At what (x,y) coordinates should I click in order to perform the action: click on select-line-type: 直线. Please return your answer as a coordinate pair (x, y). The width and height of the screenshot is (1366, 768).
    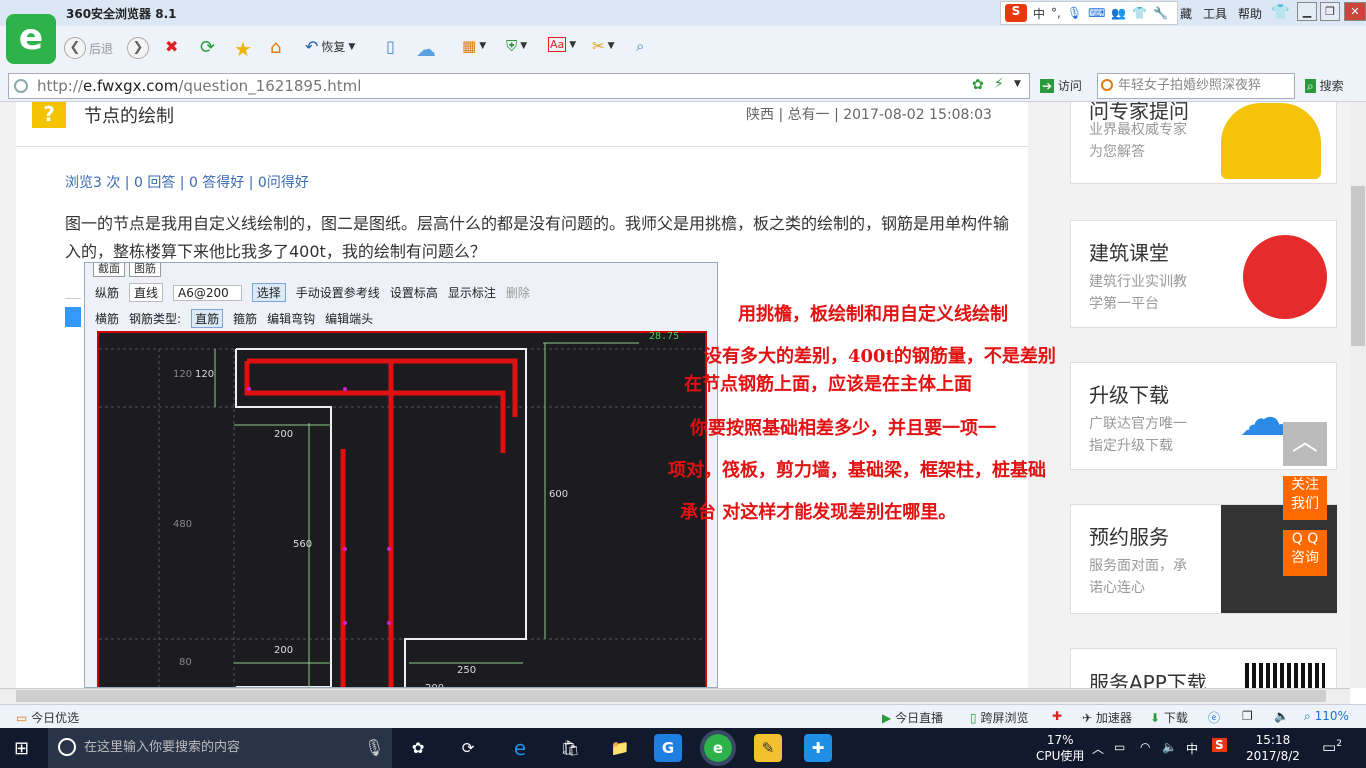
    Looking at the image, I should click on (146, 292).